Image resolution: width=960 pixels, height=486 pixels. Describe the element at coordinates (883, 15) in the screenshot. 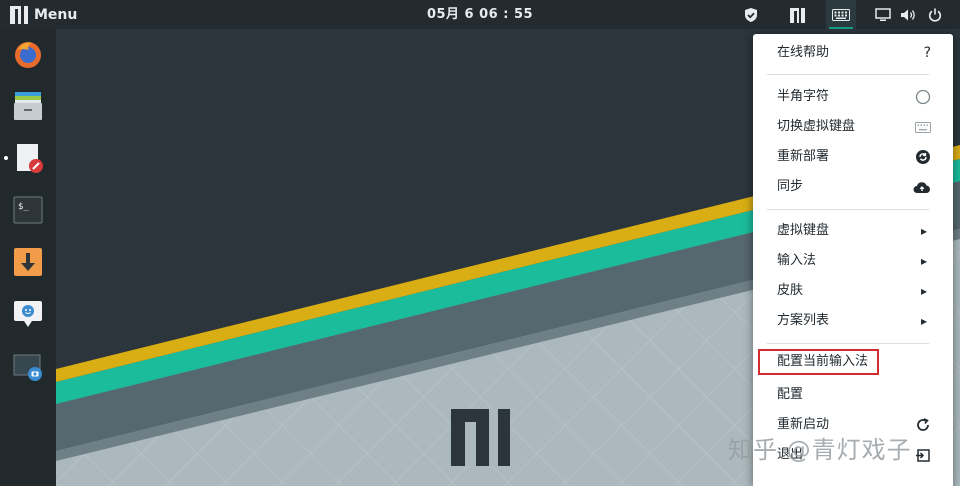

I see `display-icon` at that location.